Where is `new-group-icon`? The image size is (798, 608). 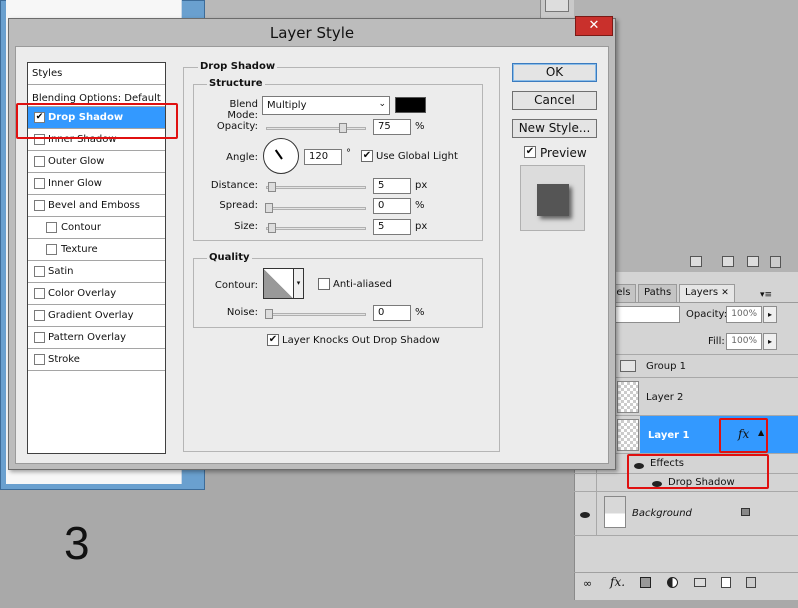
new-group-icon is located at coordinates (700, 582).